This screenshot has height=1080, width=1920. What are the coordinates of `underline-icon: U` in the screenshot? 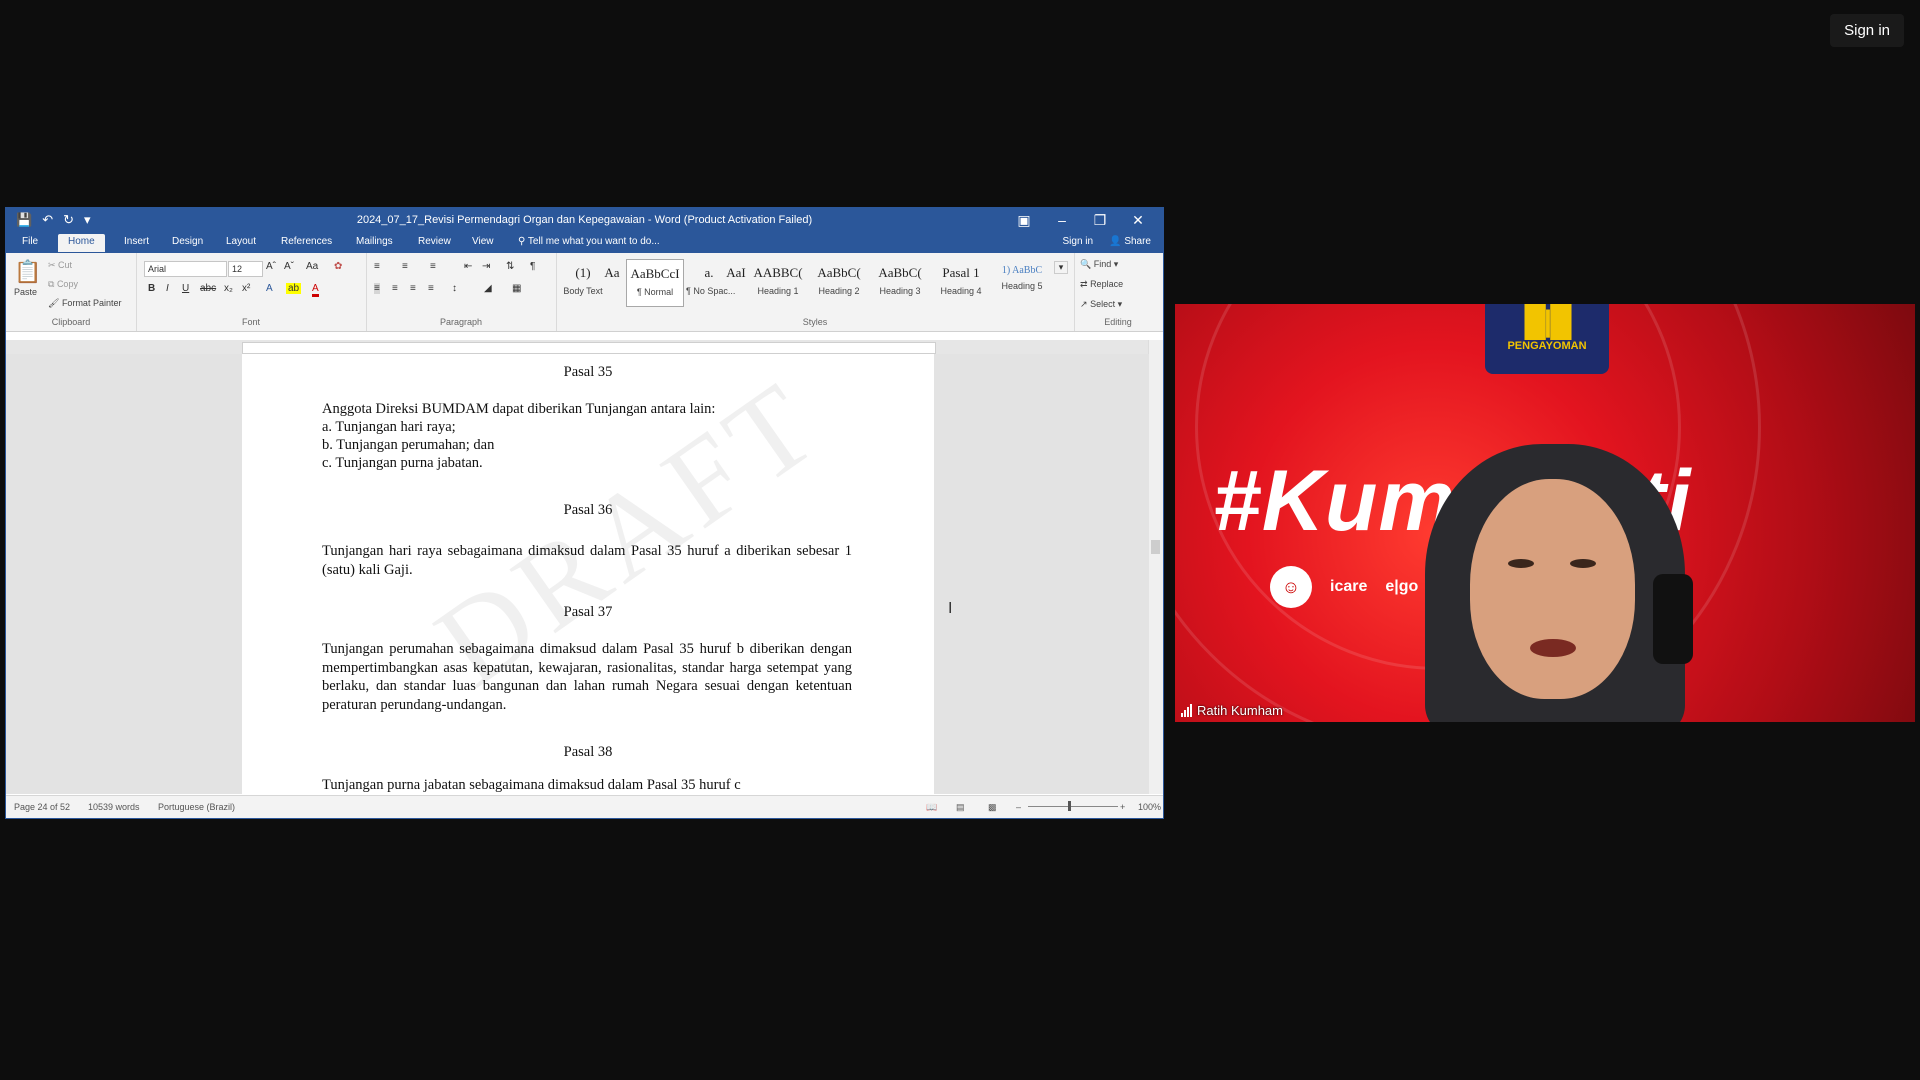 It's located at (185, 288).